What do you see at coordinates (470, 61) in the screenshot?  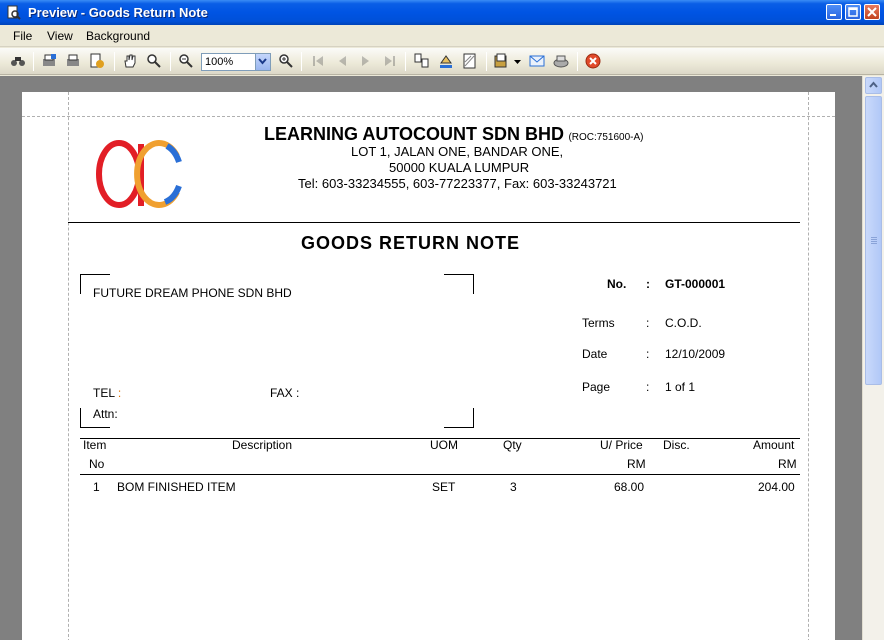 I see `watermark-icon` at bounding box center [470, 61].